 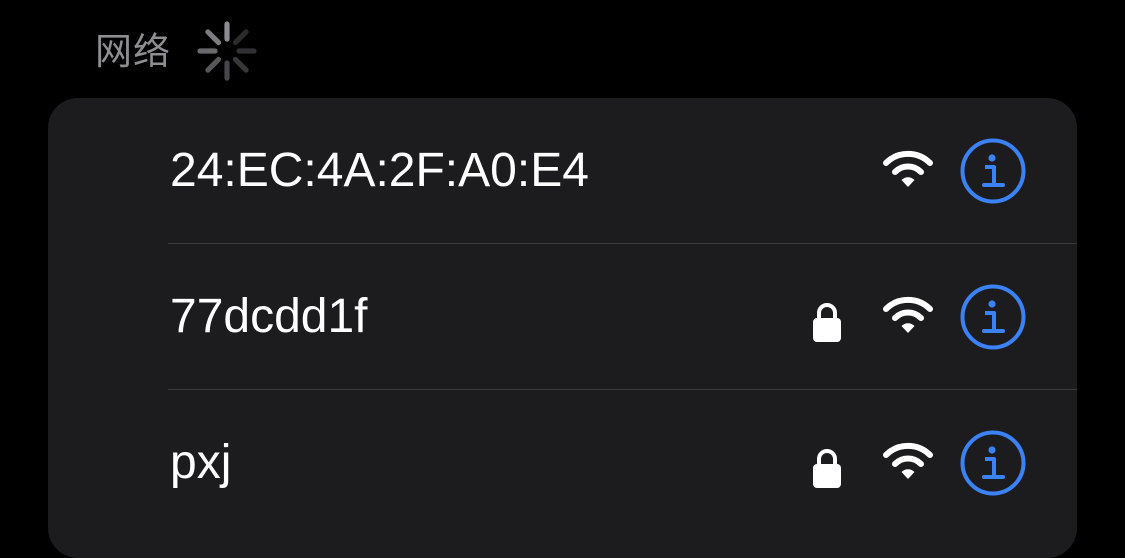 What do you see at coordinates (379, 170) in the screenshot?
I see `network-name: 24:EC:4A:2F:A0:E4` at bounding box center [379, 170].